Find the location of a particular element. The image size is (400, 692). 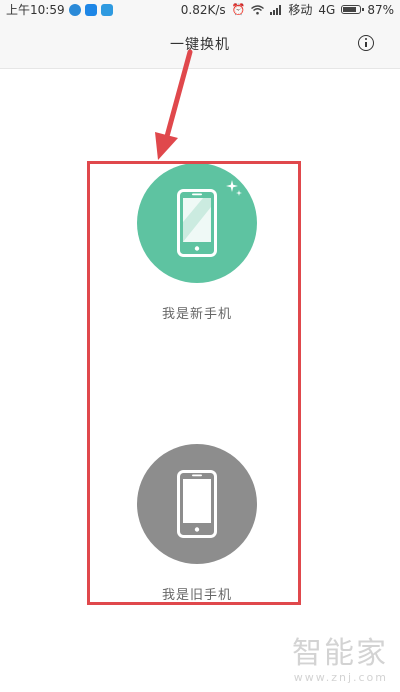

watermark: 智能家 www.znj.com is located at coordinates (340, 660).